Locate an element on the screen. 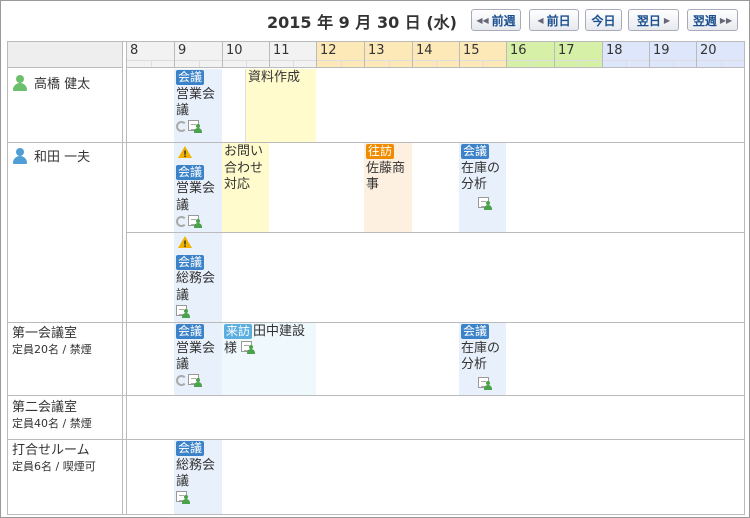  user-green-icon is located at coordinates (20, 82).